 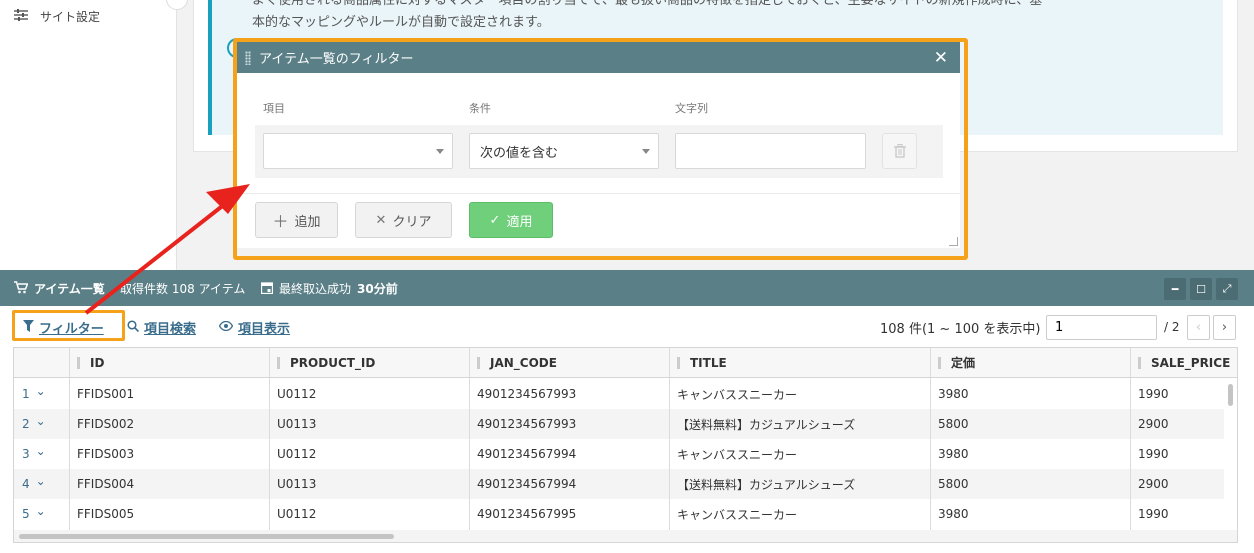 I want to click on minimize-button: ━, so click(x=1175, y=289).